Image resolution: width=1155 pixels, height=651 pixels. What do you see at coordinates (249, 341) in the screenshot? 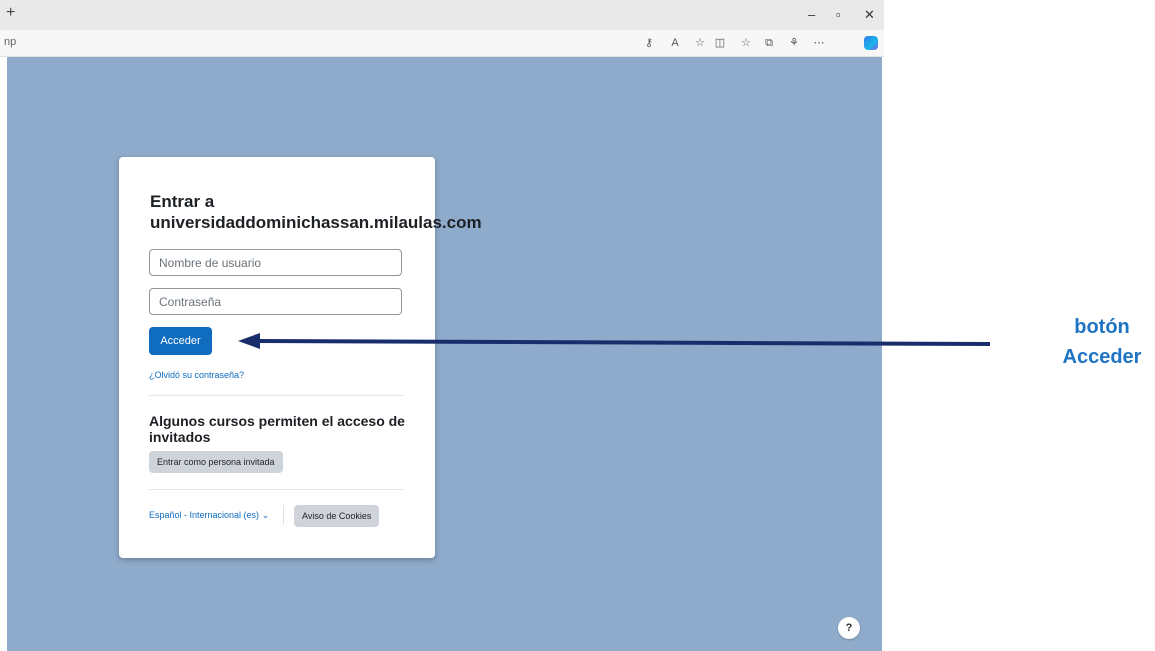
I see `annotation-arrow-head` at bounding box center [249, 341].